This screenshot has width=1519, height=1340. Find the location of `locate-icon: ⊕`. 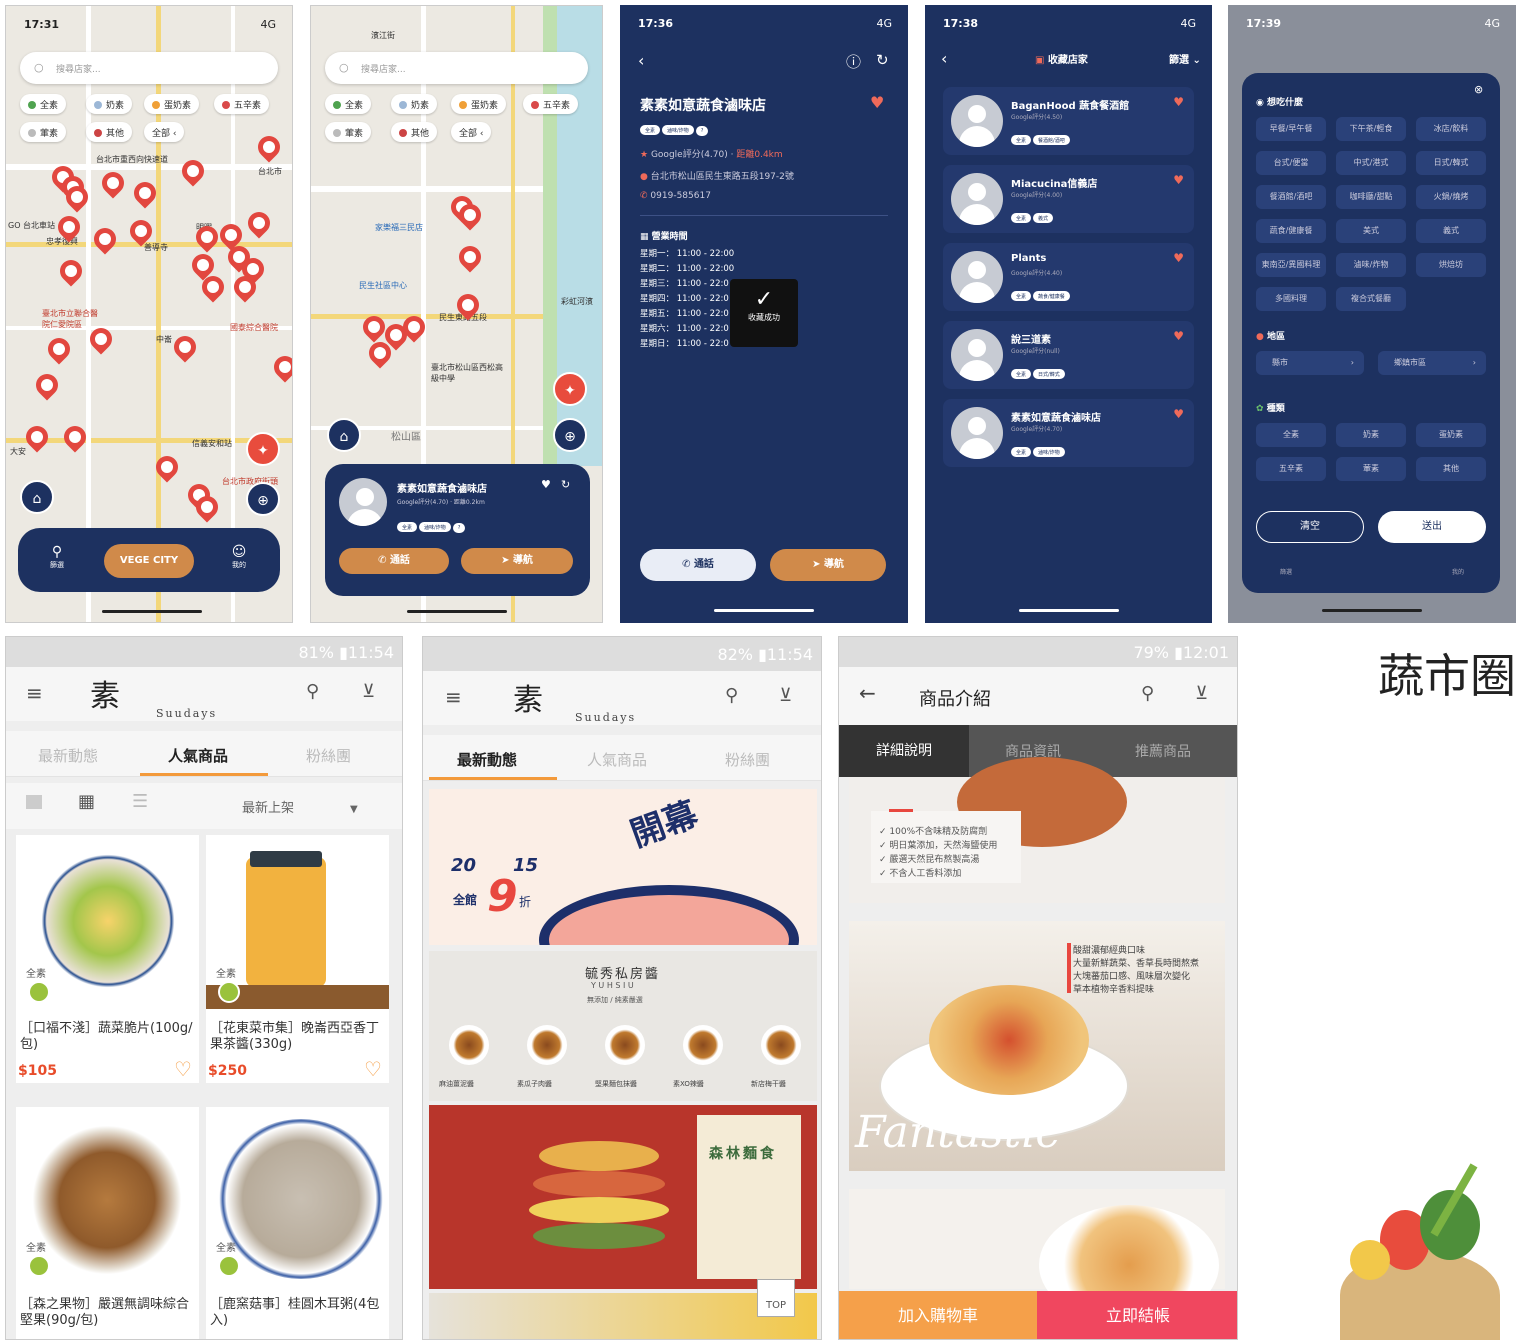

locate-icon: ⊕ is located at coordinates (263, 499).